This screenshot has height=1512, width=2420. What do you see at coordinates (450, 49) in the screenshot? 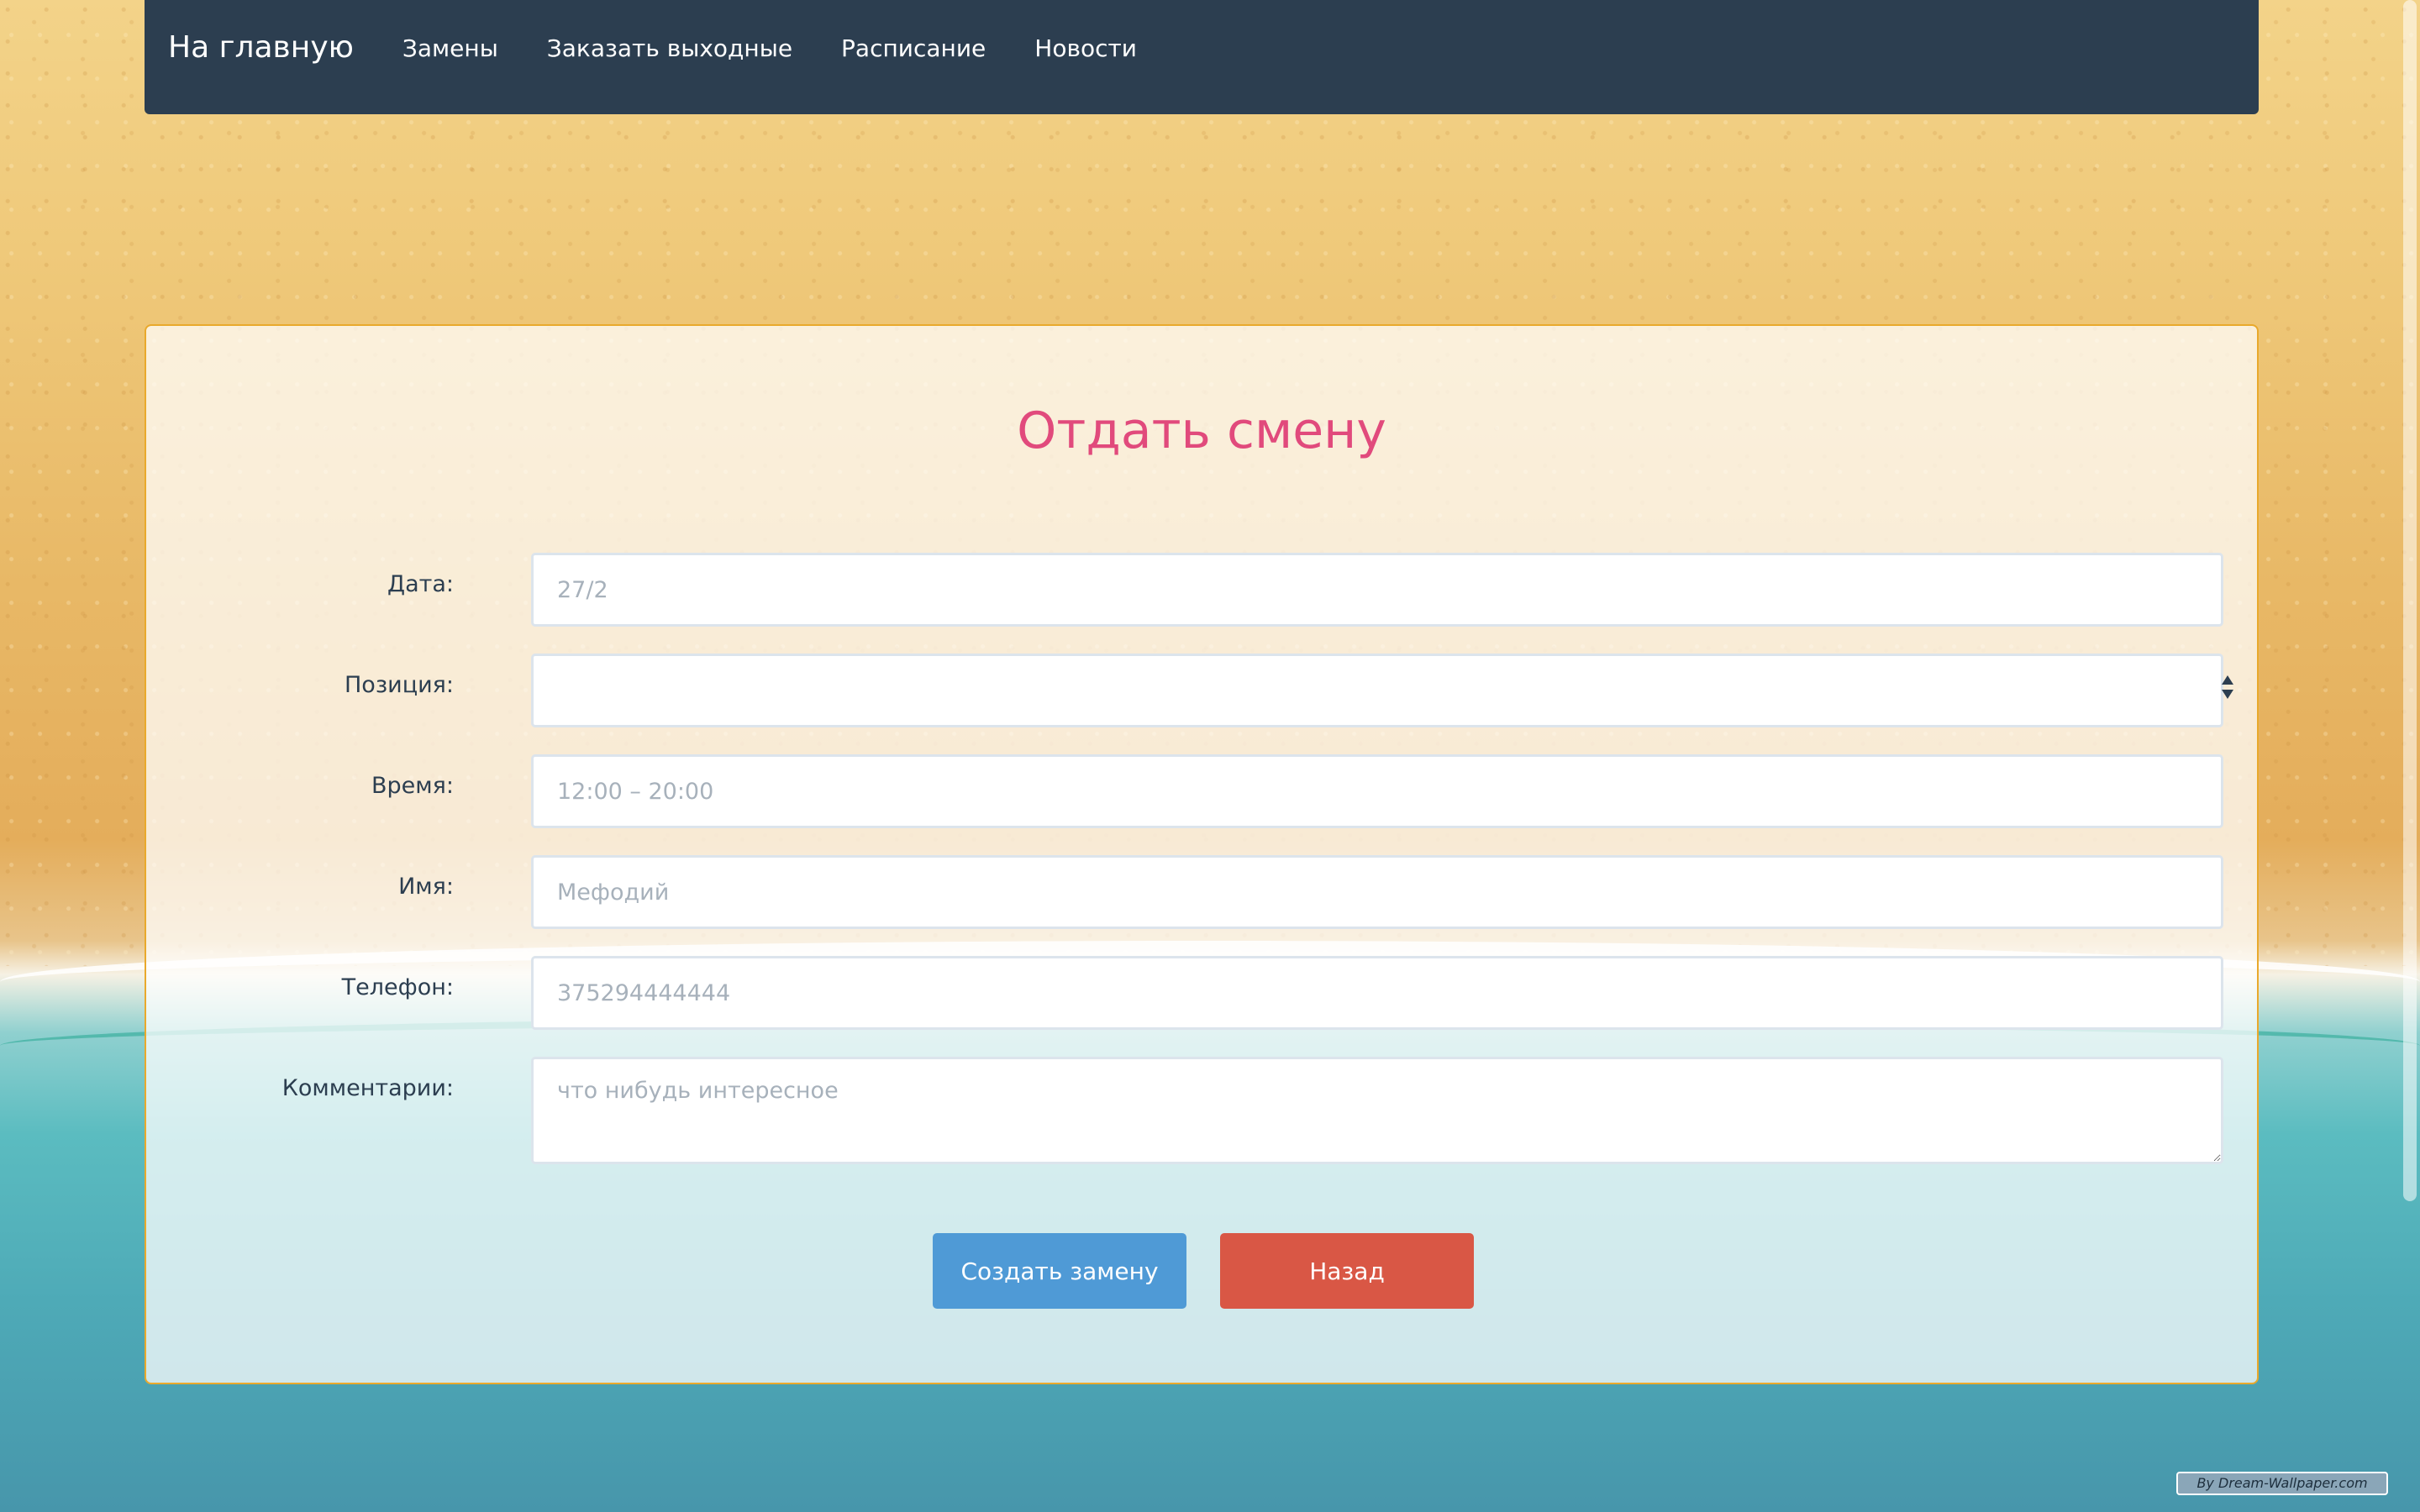
I see `nav-link-replacements: Замены` at bounding box center [450, 49].